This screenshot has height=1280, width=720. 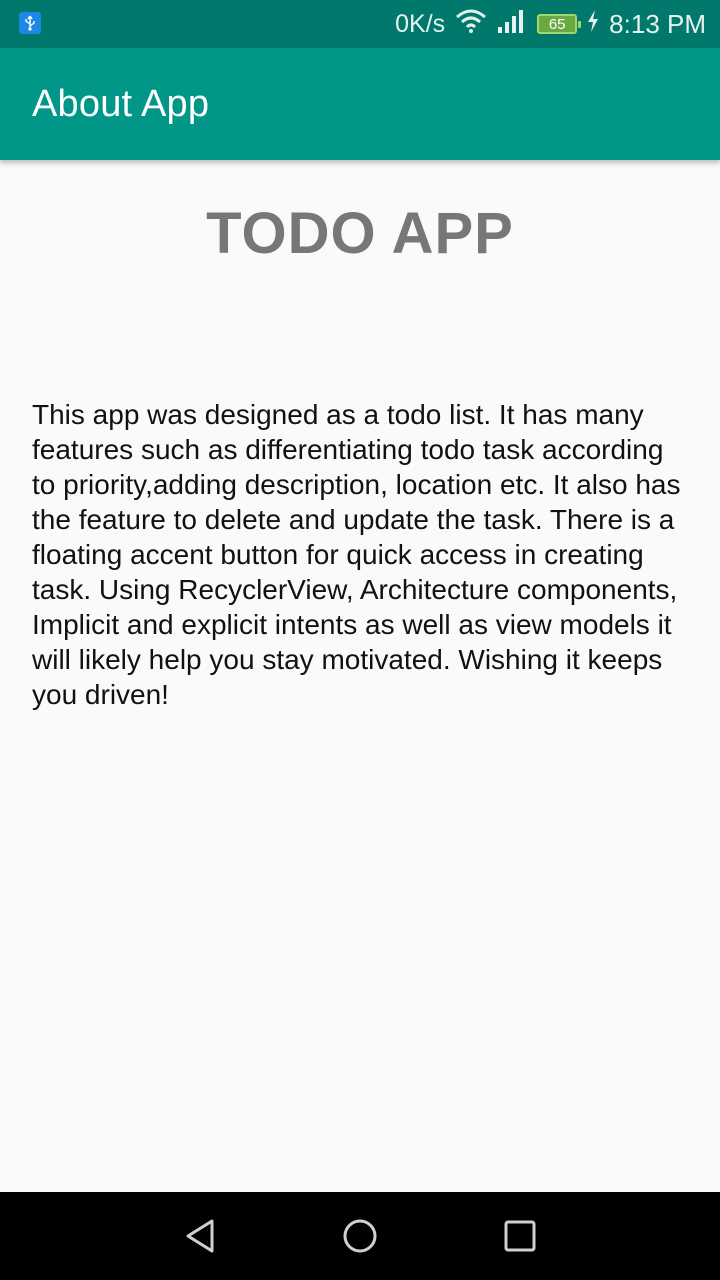 What do you see at coordinates (512, 24) in the screenshot?
I see `signal-icon` at bounding box center [512, 24].